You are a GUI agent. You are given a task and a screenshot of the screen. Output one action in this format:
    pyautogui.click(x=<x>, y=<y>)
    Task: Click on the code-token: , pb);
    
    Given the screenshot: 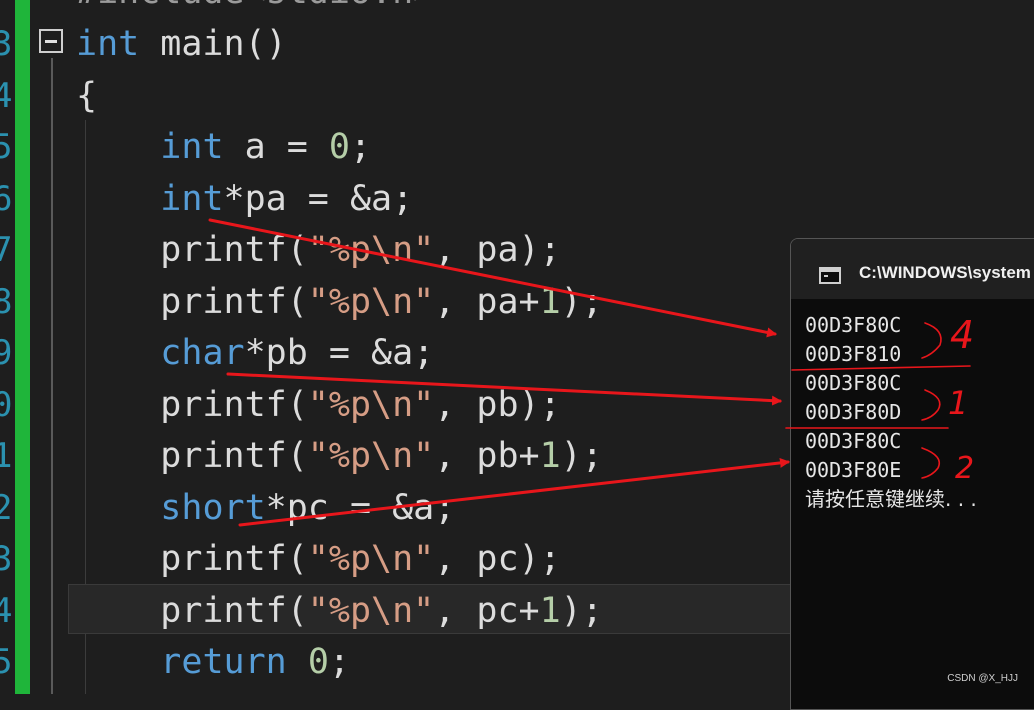 What is the action you would take?
    pyautogui.click(x=497, y=404)
    